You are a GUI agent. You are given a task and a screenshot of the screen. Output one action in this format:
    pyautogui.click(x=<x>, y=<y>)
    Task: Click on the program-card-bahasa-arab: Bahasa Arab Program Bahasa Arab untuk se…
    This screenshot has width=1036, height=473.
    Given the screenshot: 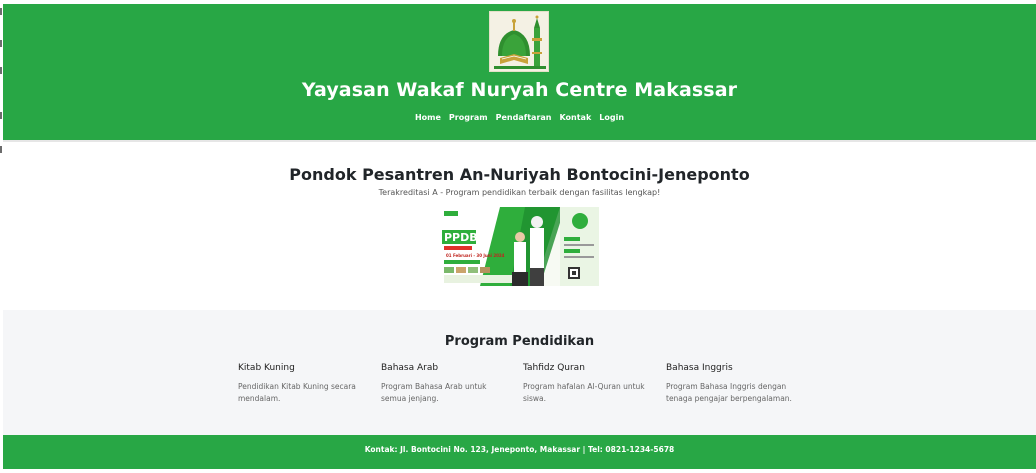 What is the action you would take?
    pyautogui.click(x=443, y=384)
    